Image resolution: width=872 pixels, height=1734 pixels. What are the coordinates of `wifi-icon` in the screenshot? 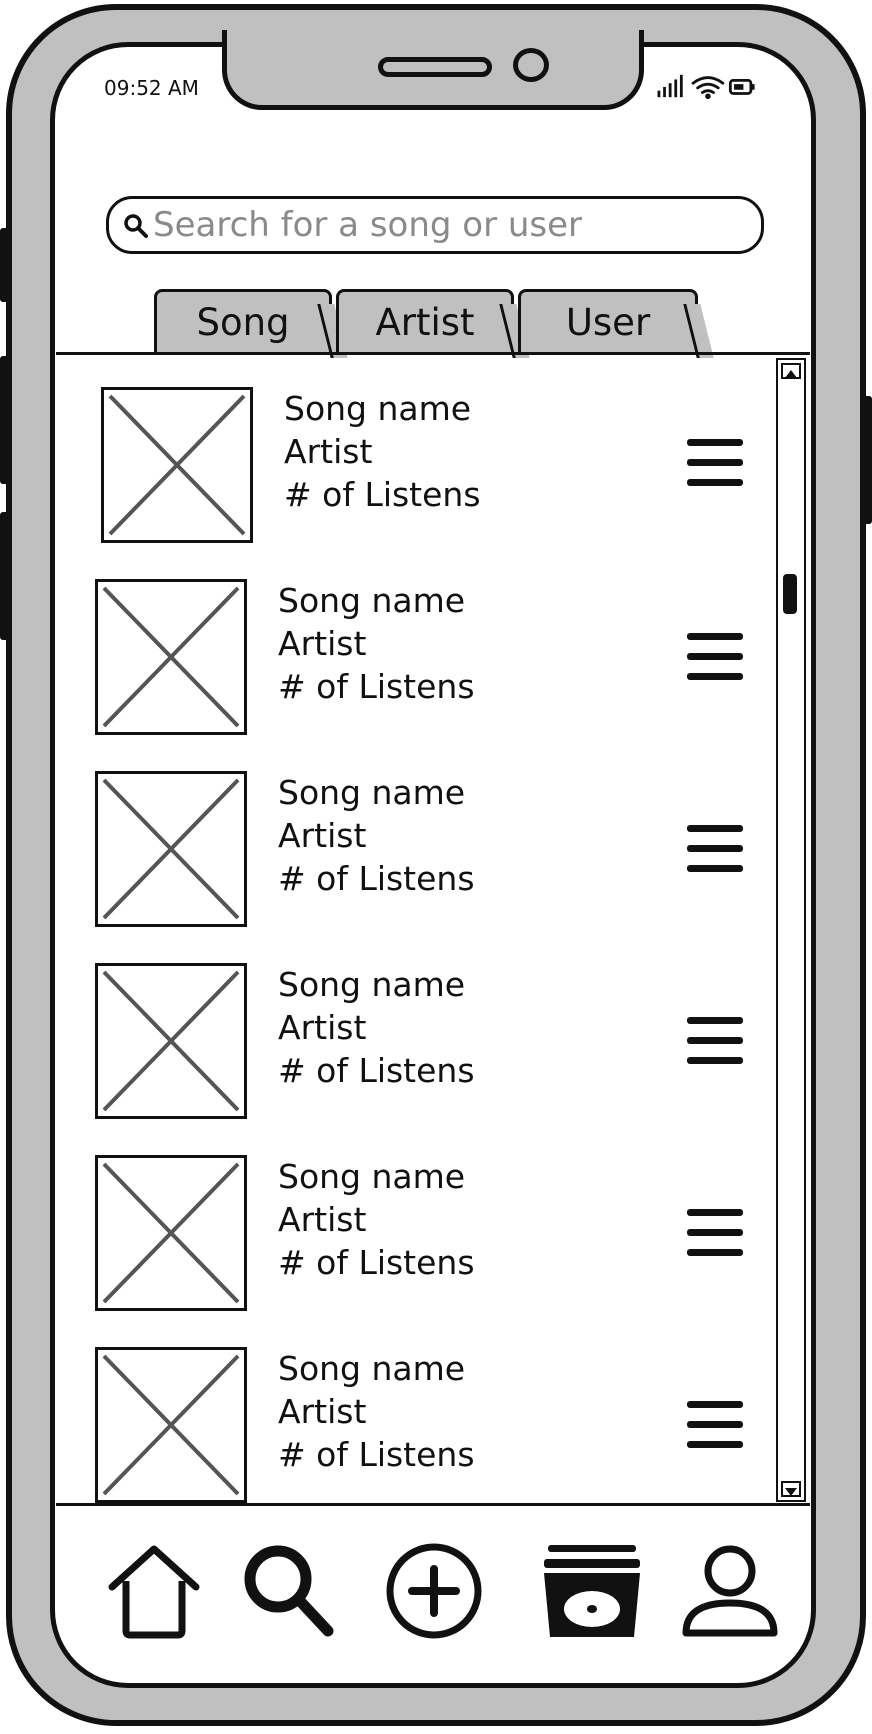 It's located at (708, 88).